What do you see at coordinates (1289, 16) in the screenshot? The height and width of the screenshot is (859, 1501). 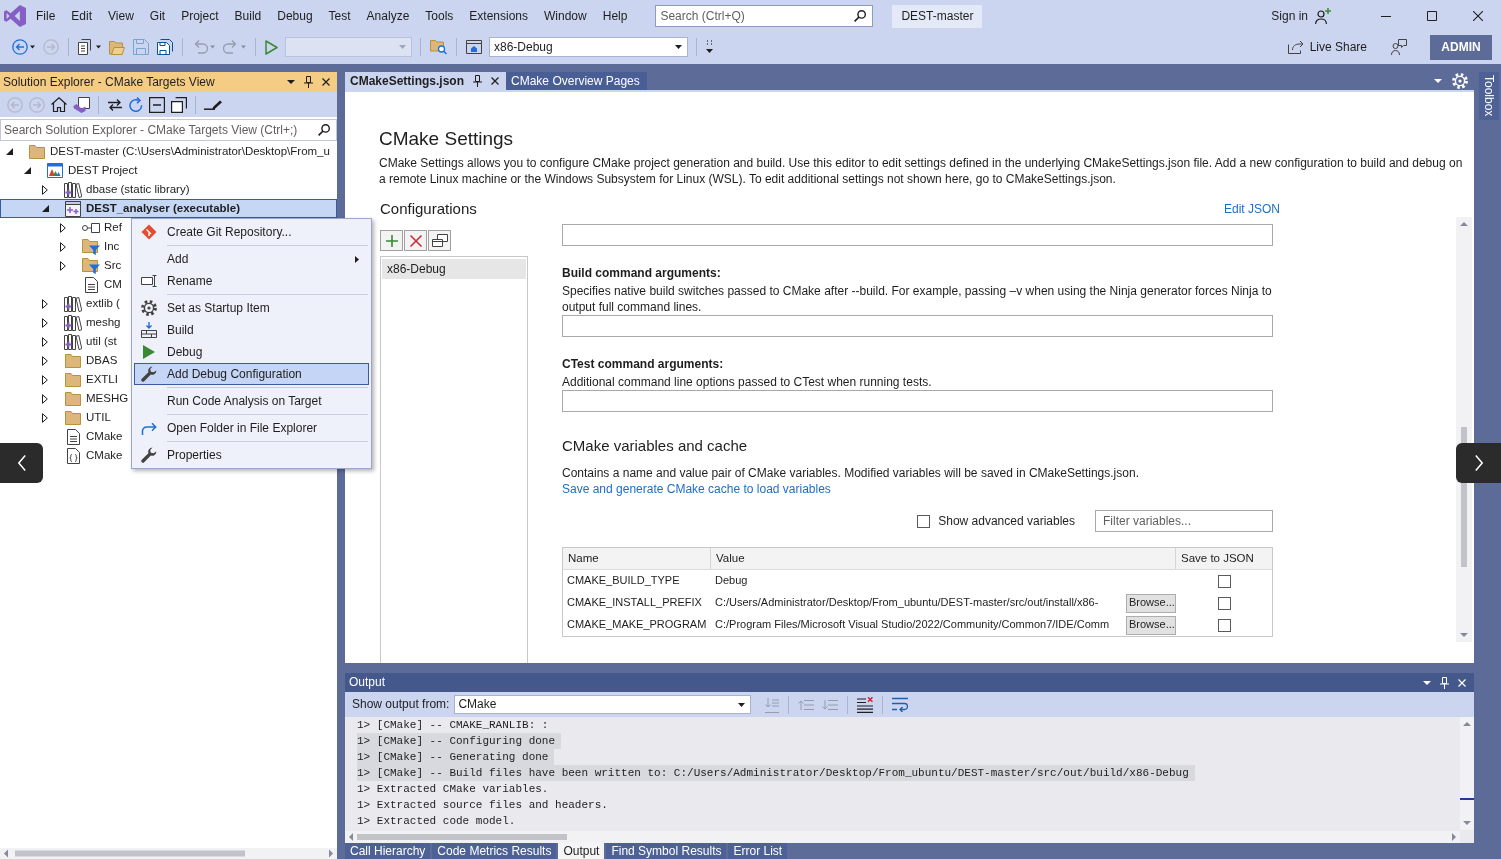 I see `sign-in-link: Sign in` at bounding box center [1289, 16].